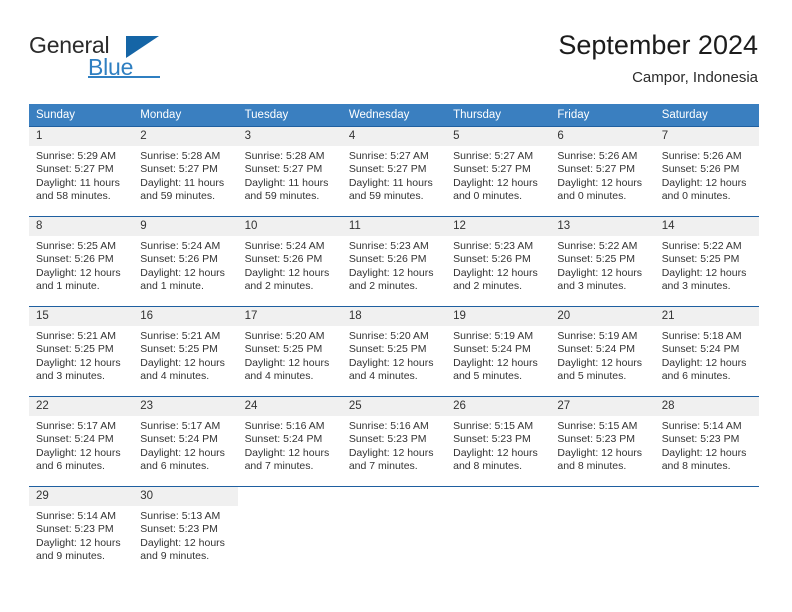  Describe the element at coordinates (70, 556) in the screenshot. I see `daylight-text-line2: and 9 minutes.` at that location.